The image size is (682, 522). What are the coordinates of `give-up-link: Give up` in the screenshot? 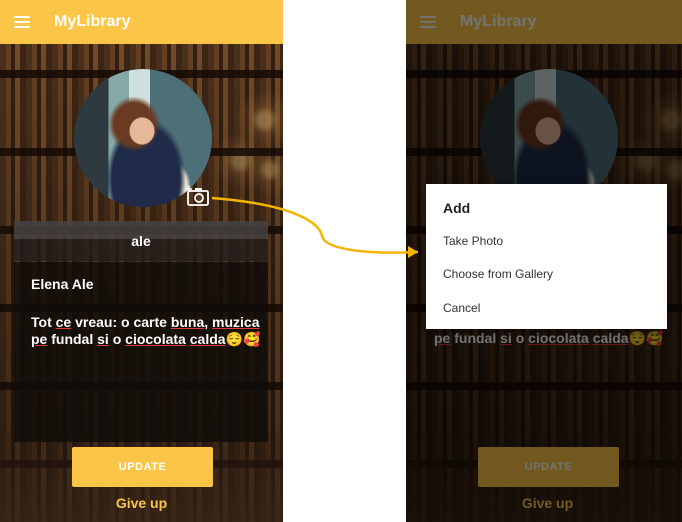 It's located at (141, 503).